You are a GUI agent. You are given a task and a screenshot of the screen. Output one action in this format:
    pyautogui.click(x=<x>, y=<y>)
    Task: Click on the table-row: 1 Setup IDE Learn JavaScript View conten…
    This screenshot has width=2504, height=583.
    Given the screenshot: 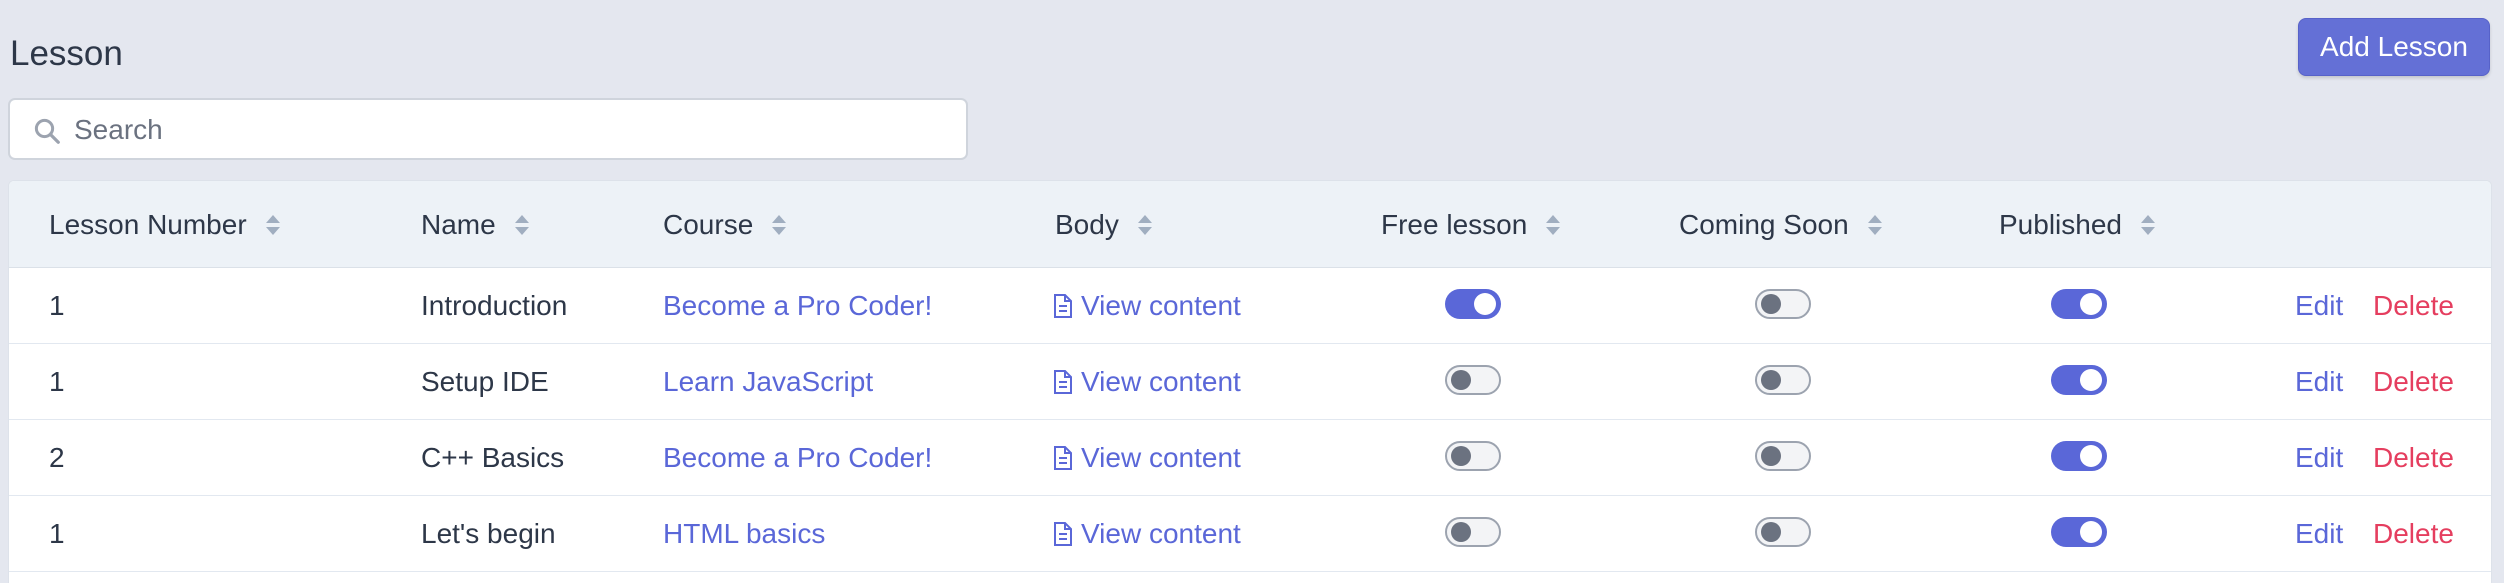 What is the action you would take?
    pyautogui.click(x=1250, y=382)
    